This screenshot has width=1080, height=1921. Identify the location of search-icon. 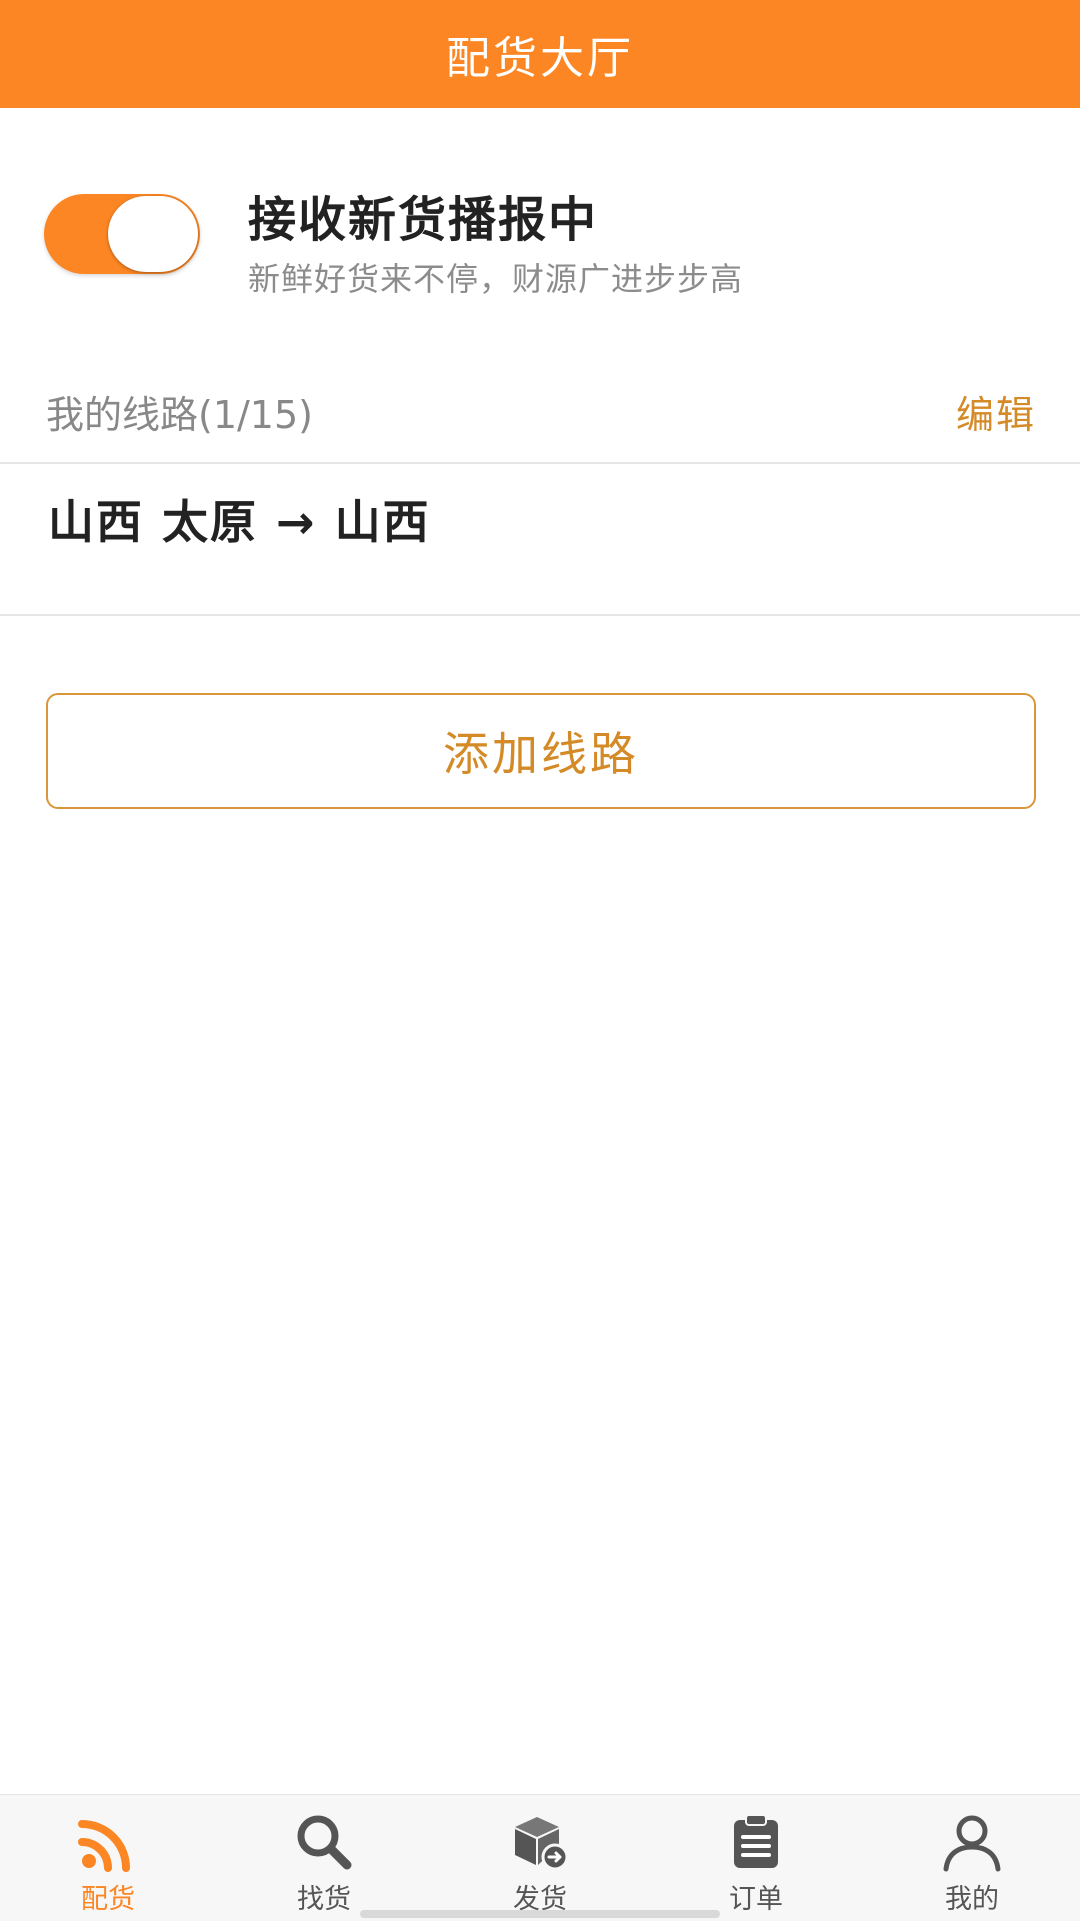
(324, 1842).